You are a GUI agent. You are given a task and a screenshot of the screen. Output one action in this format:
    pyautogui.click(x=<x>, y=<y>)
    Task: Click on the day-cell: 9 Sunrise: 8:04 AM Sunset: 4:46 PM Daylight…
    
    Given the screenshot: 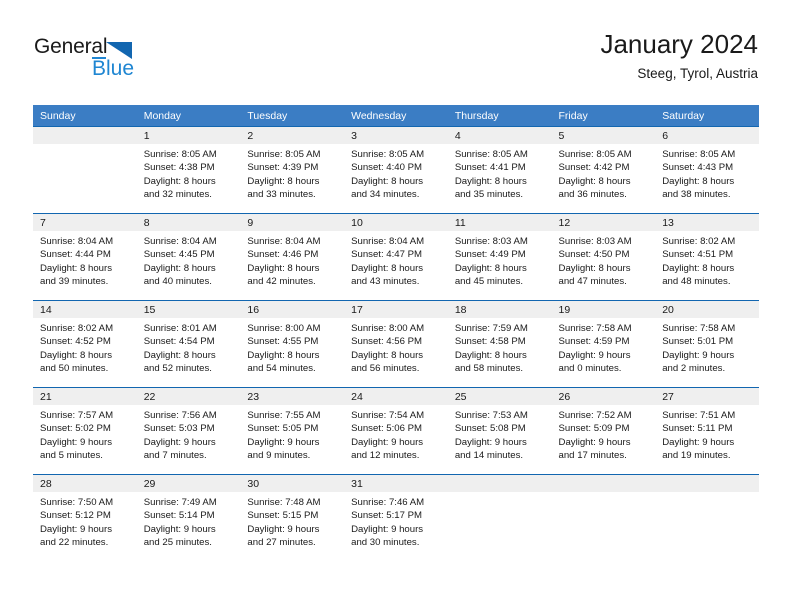 What is the action you would take?
    pyautogui.click(x=292, y=257)
    